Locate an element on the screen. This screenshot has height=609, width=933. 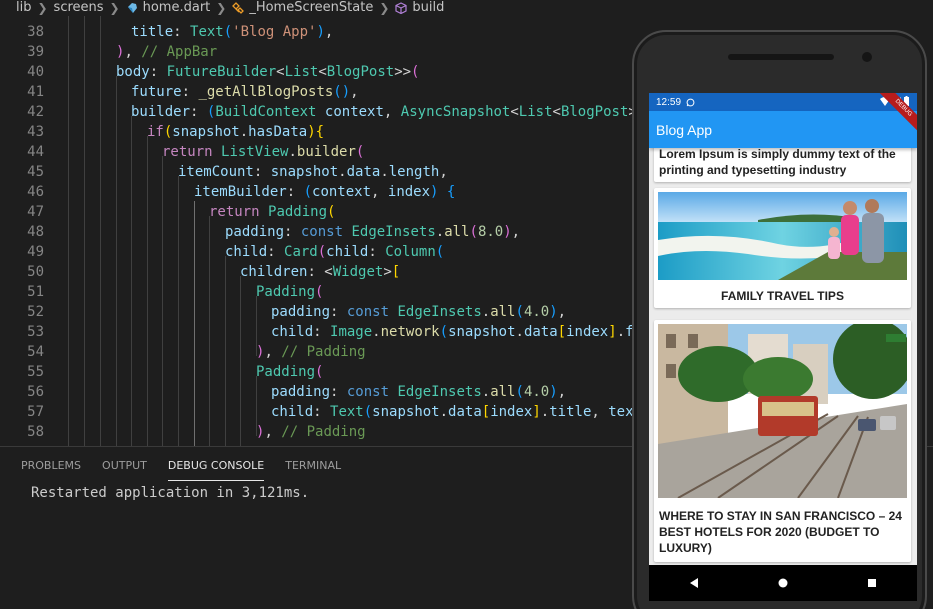
line-number: 58 is located at coordinates (35, 432).